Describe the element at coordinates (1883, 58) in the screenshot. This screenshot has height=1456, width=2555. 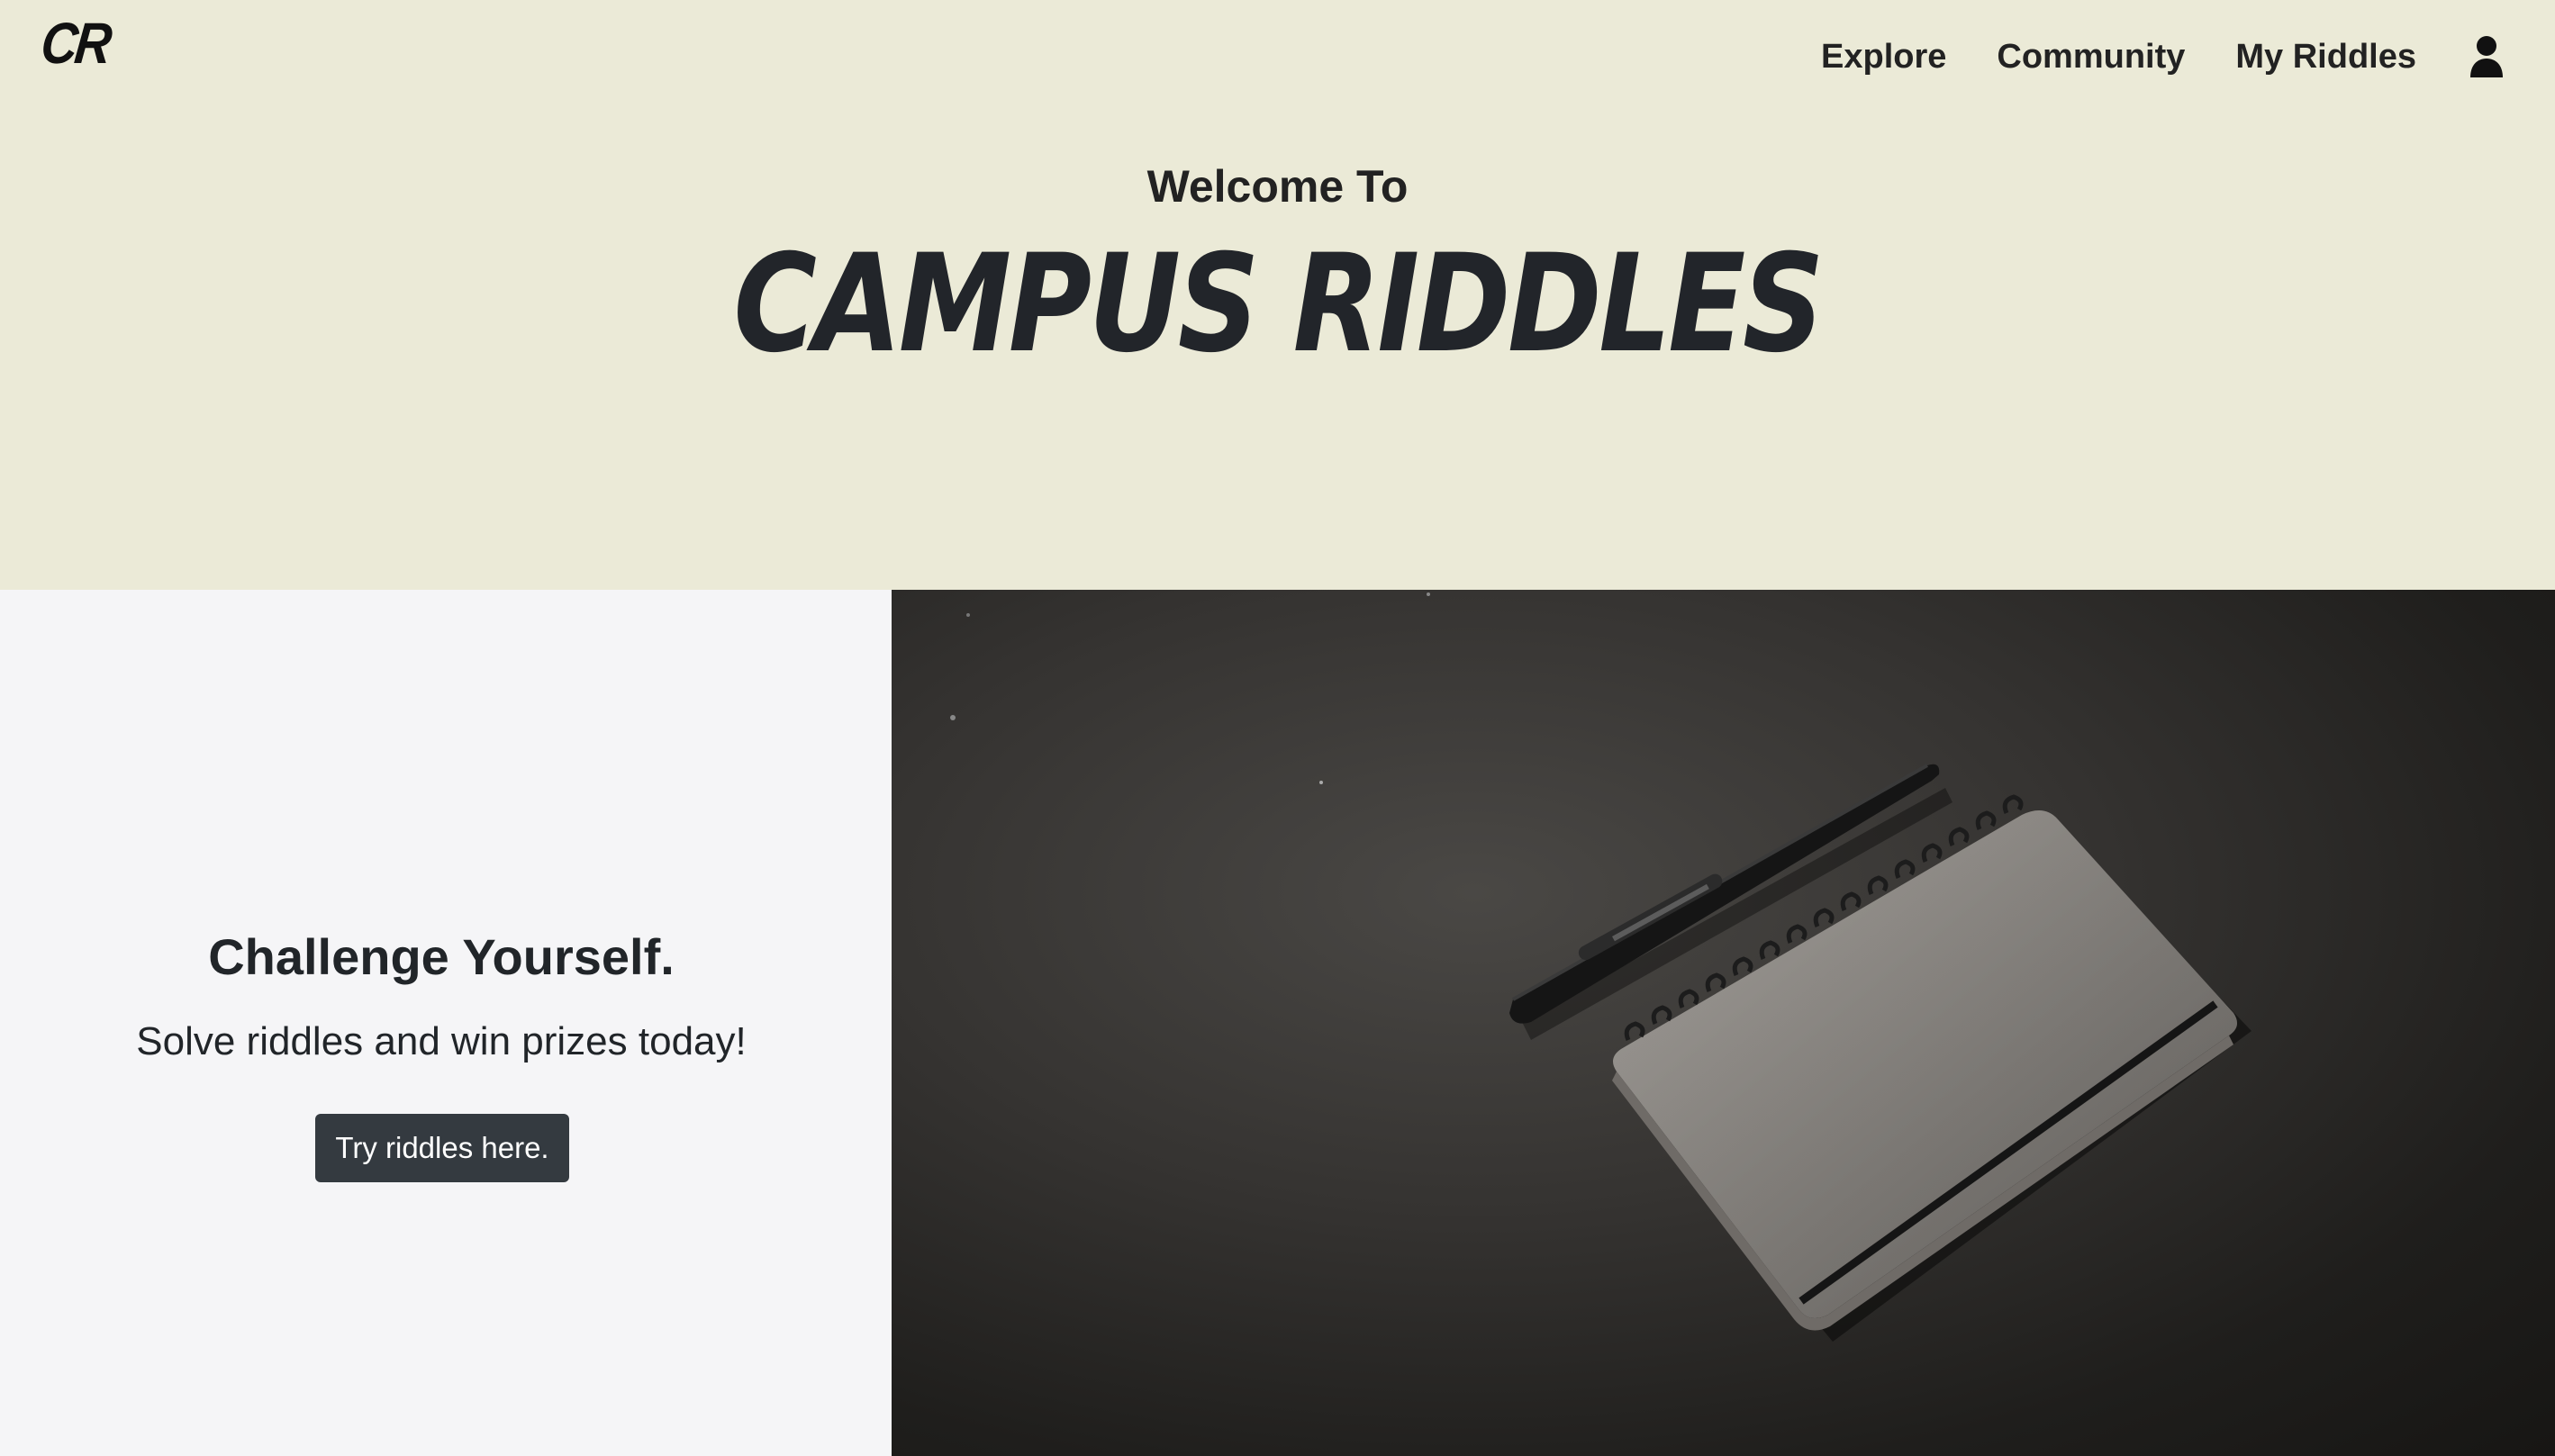
I see `nav-explore: Explore` at that location.